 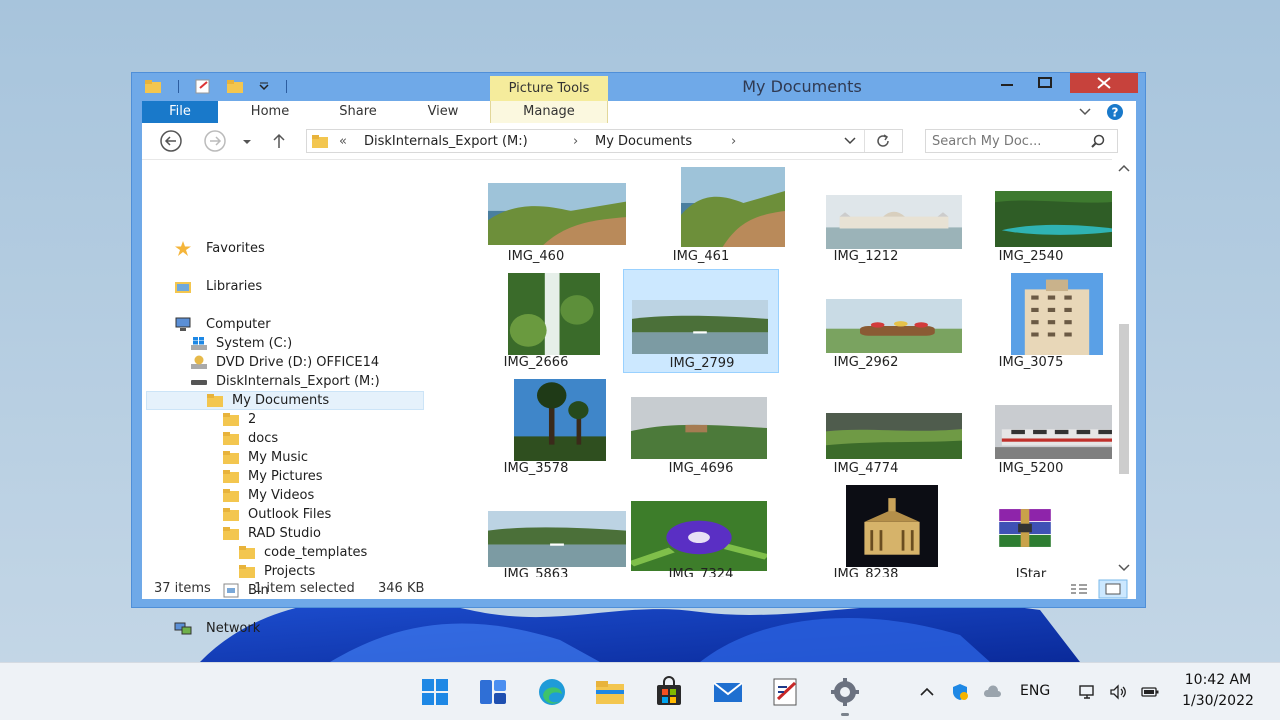 I want to click on tree-label: My Pictures, so click(x=285, y=476).